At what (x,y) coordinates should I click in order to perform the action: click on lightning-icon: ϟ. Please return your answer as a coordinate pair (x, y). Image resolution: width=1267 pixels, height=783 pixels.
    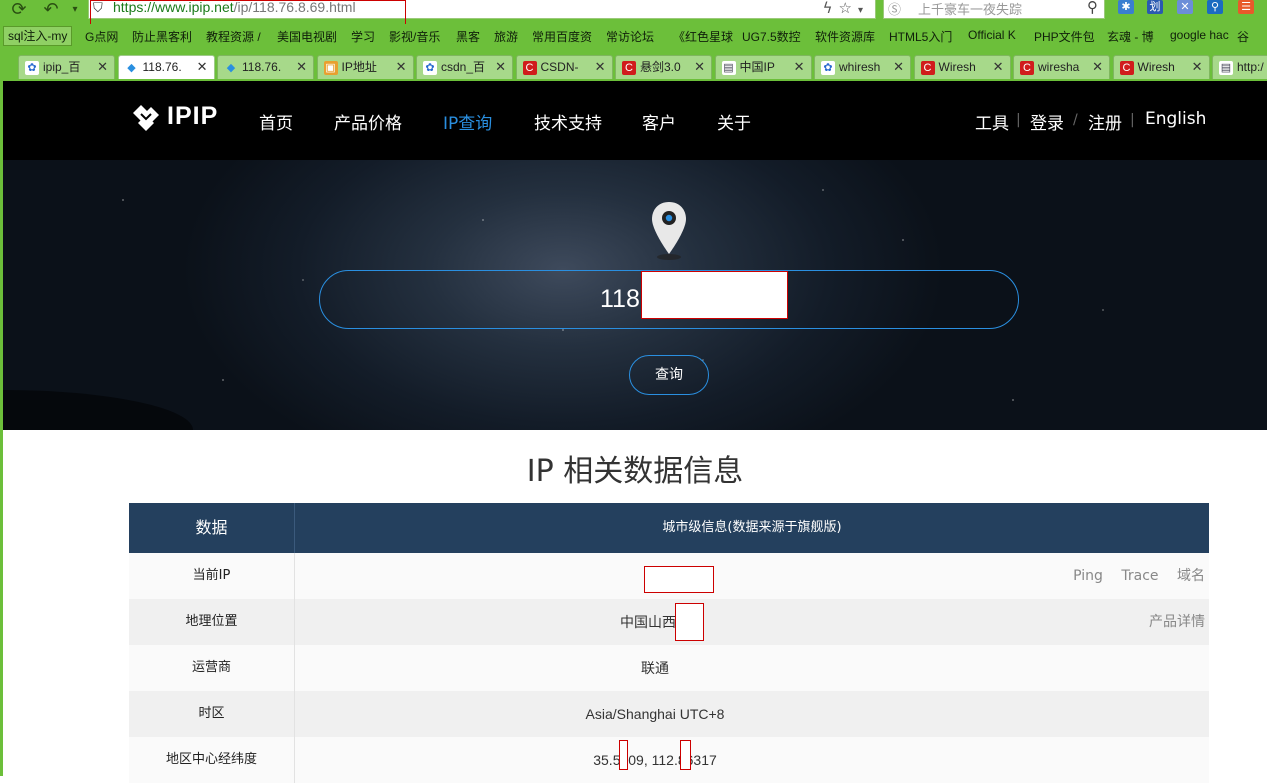
    Looking at the image, I should click on (831, 8).